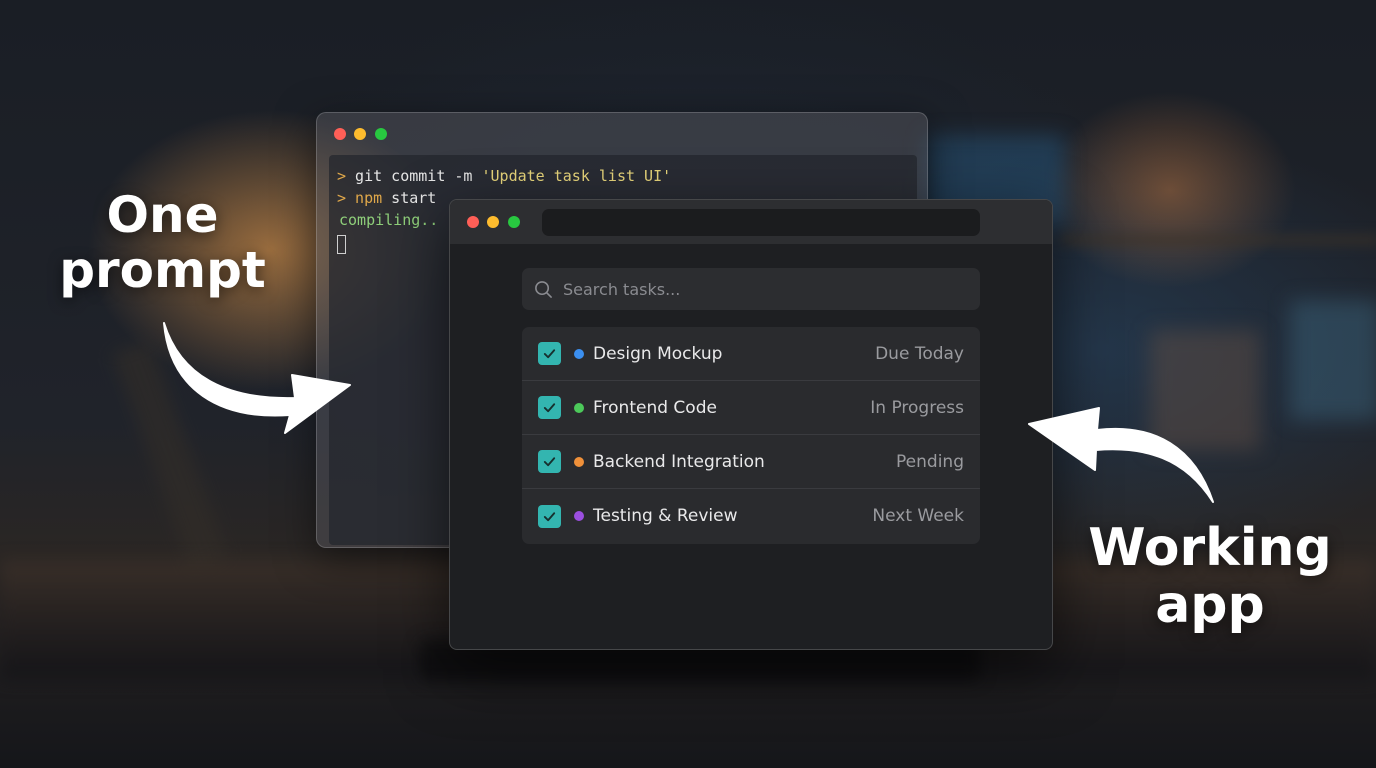  Describe the element at coordinates (658, 353) in the screenshot. I see `task-name: Design Mockup` at that location.